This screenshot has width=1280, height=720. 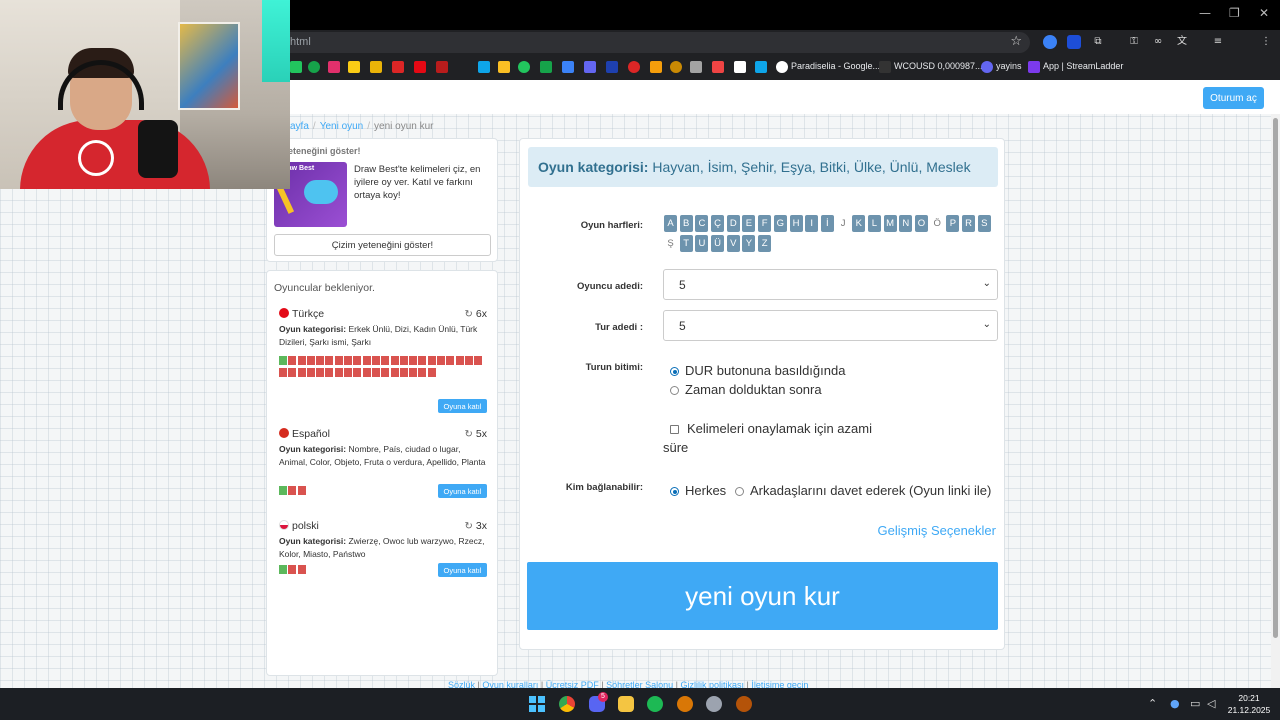 I want to click on letter-tile: Ç, so click(x=718, y=223).